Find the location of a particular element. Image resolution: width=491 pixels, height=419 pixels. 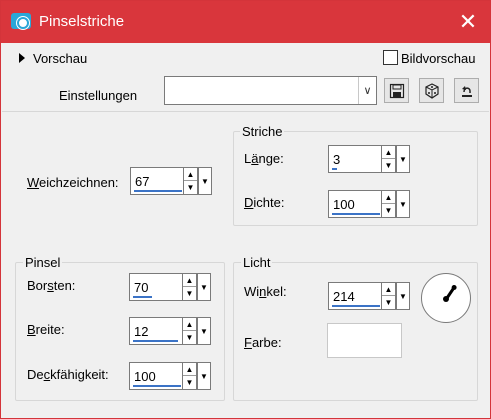

randomize-button is located at coordinates (431, 90).